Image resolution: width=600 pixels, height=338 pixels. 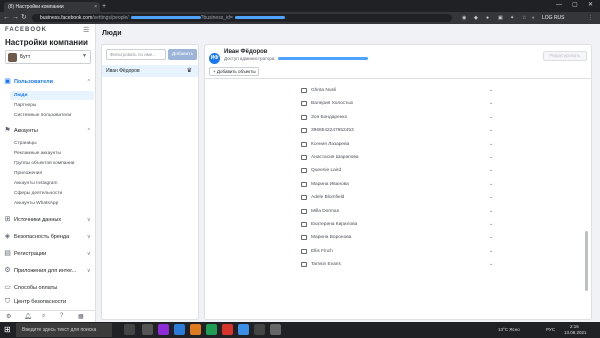 What do you see at coordinates (398, 104) in the screenshot?
I see `asset-row: Валерия Холостых ⌄` at bounding box center [398, 104].